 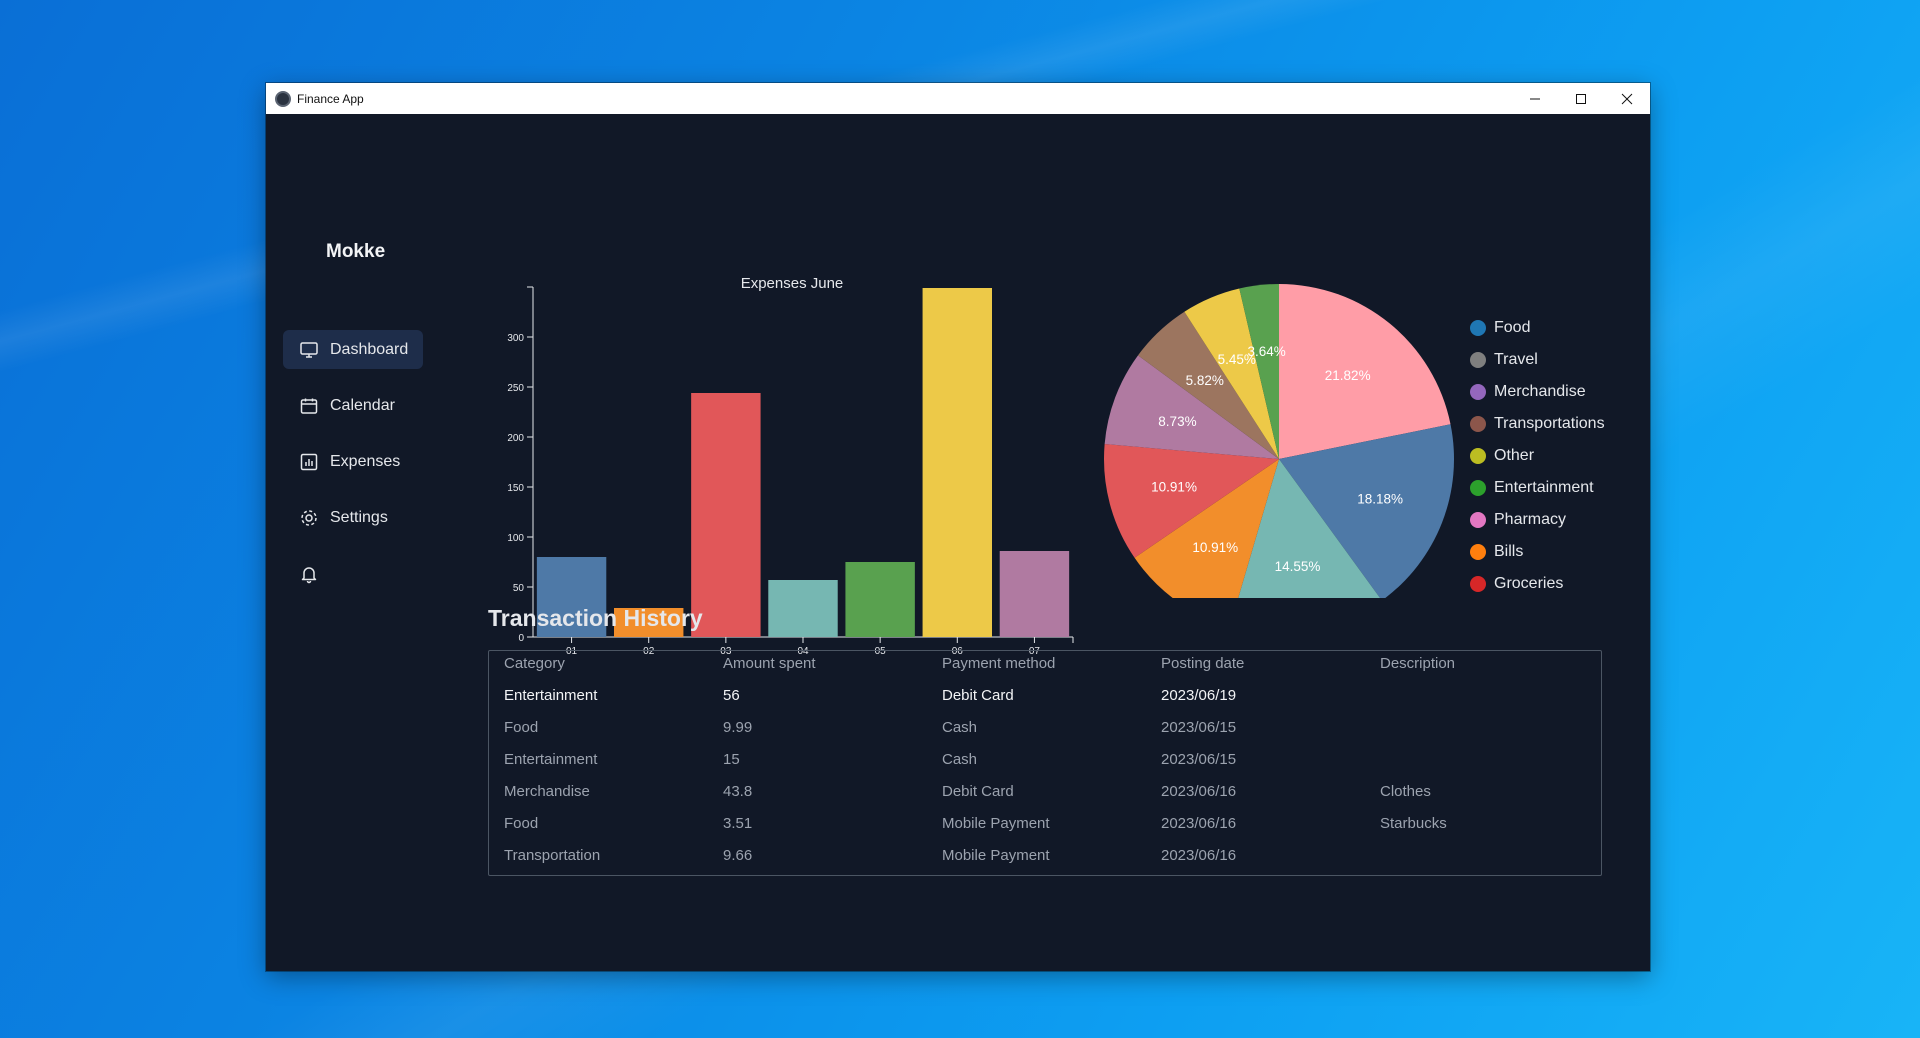 I want to click on column-header: Amount spent, so click(x=769, y=663).